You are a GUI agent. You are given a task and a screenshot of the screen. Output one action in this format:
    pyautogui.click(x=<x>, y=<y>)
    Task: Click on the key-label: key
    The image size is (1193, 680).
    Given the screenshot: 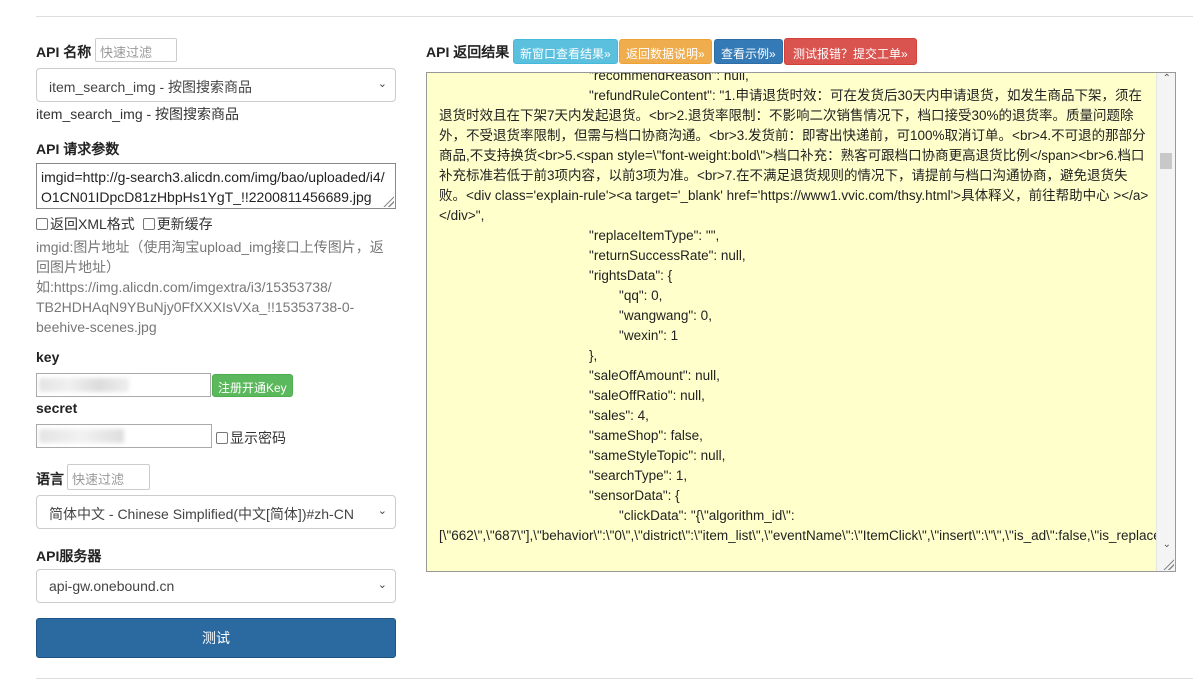 What is the action you would take?
    pyautogui.click(x=48, y=357)
    